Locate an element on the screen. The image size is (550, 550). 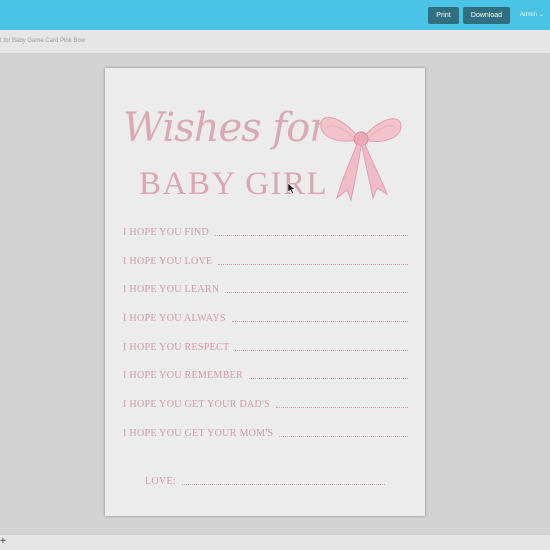
wish-label: I HOPE YOU GET YOUR MOM'S is located at coordinates (198, 433).